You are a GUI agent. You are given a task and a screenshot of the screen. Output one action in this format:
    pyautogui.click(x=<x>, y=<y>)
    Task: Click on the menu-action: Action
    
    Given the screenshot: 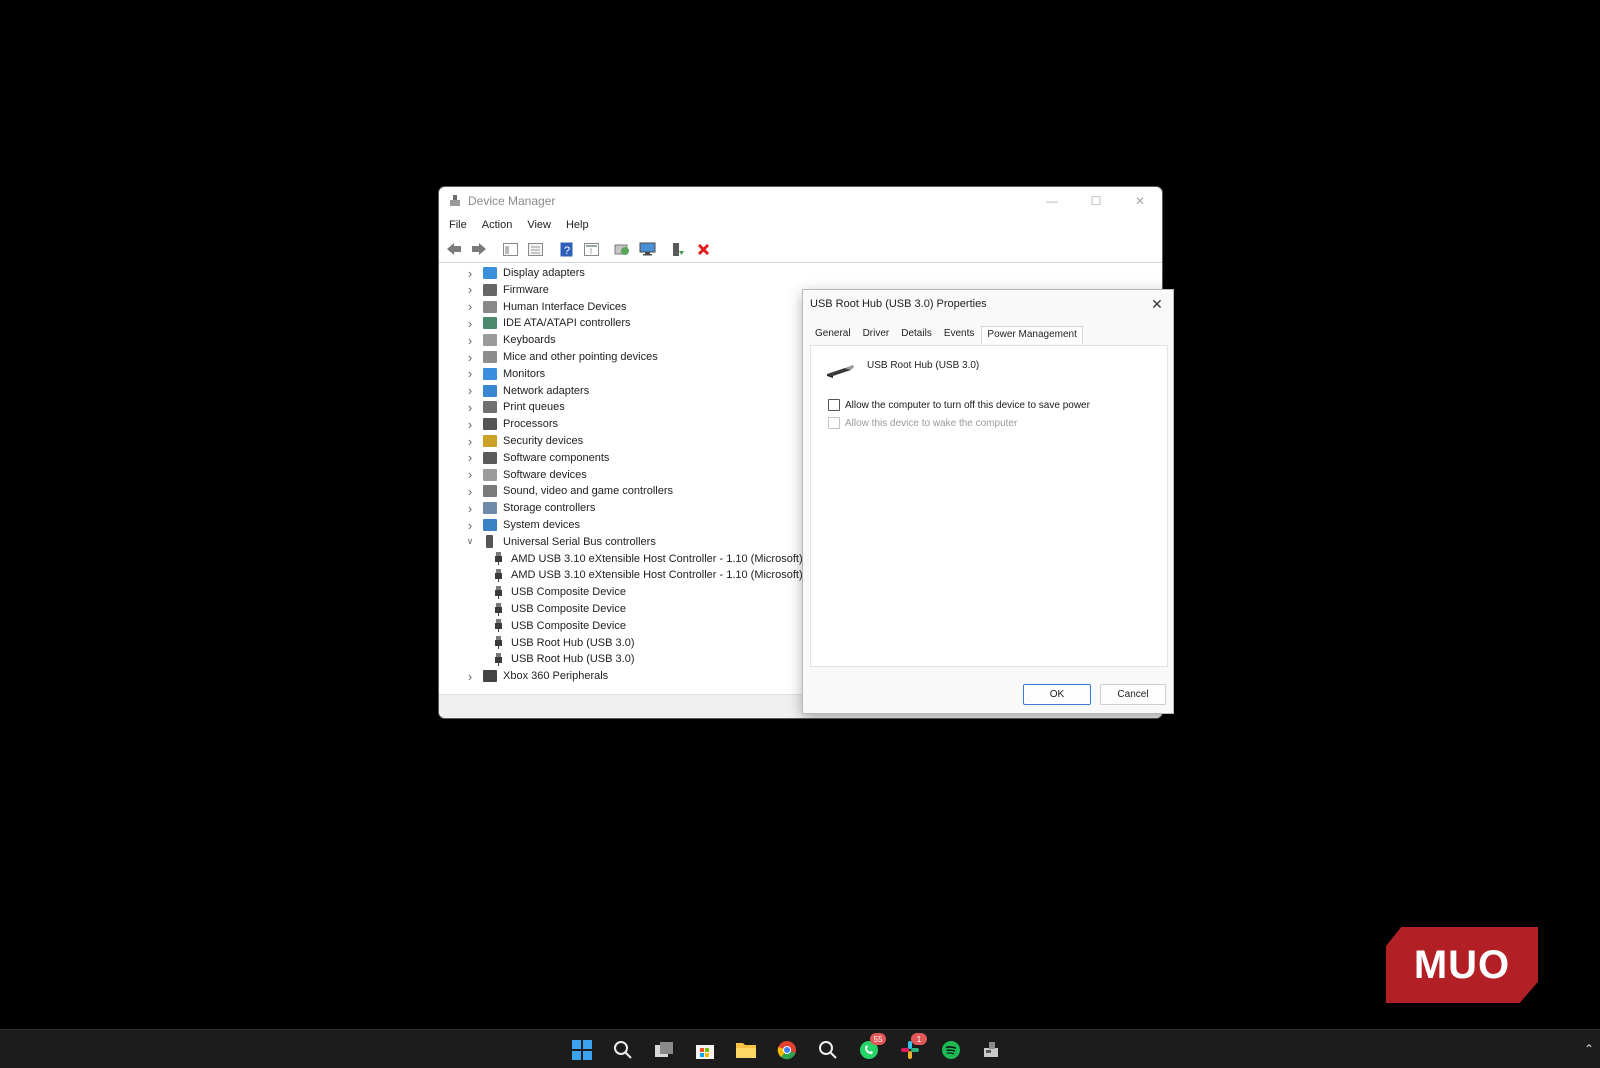 What is the action you would take?
    pyautogui.click(x=497, y=225)
    